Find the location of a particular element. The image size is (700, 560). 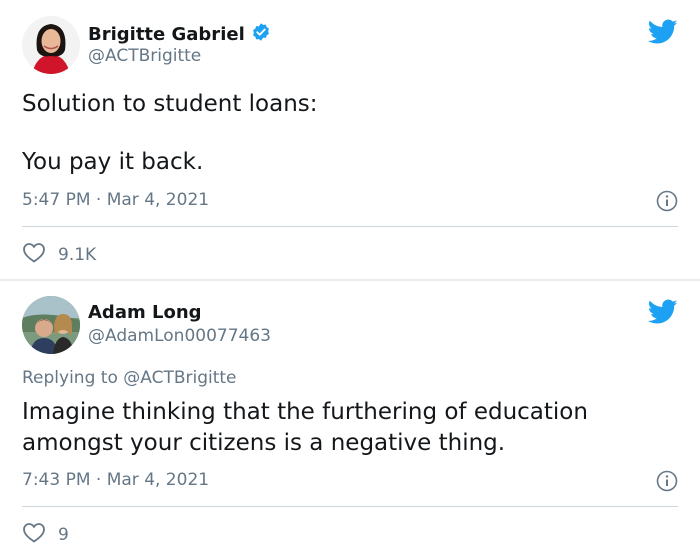

replying-to: Replying to @ACTBrigitte is located at coordinates (129, 378).